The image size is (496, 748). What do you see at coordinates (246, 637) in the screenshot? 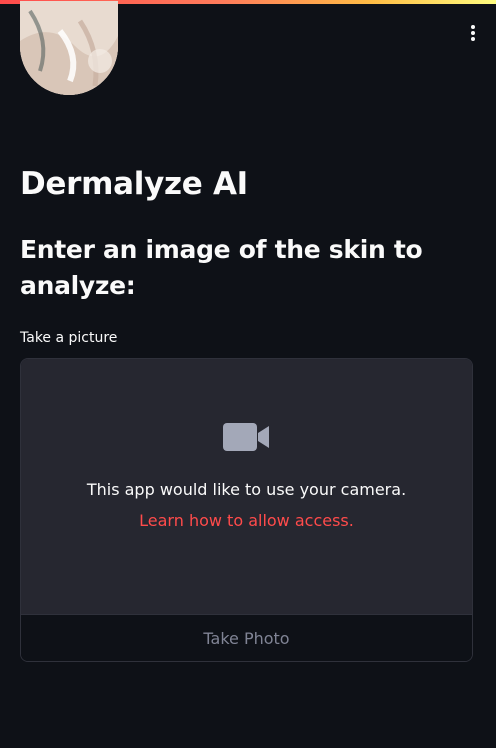
I see `take-photo-button: Take Photo` at bounding box center [246, 637].